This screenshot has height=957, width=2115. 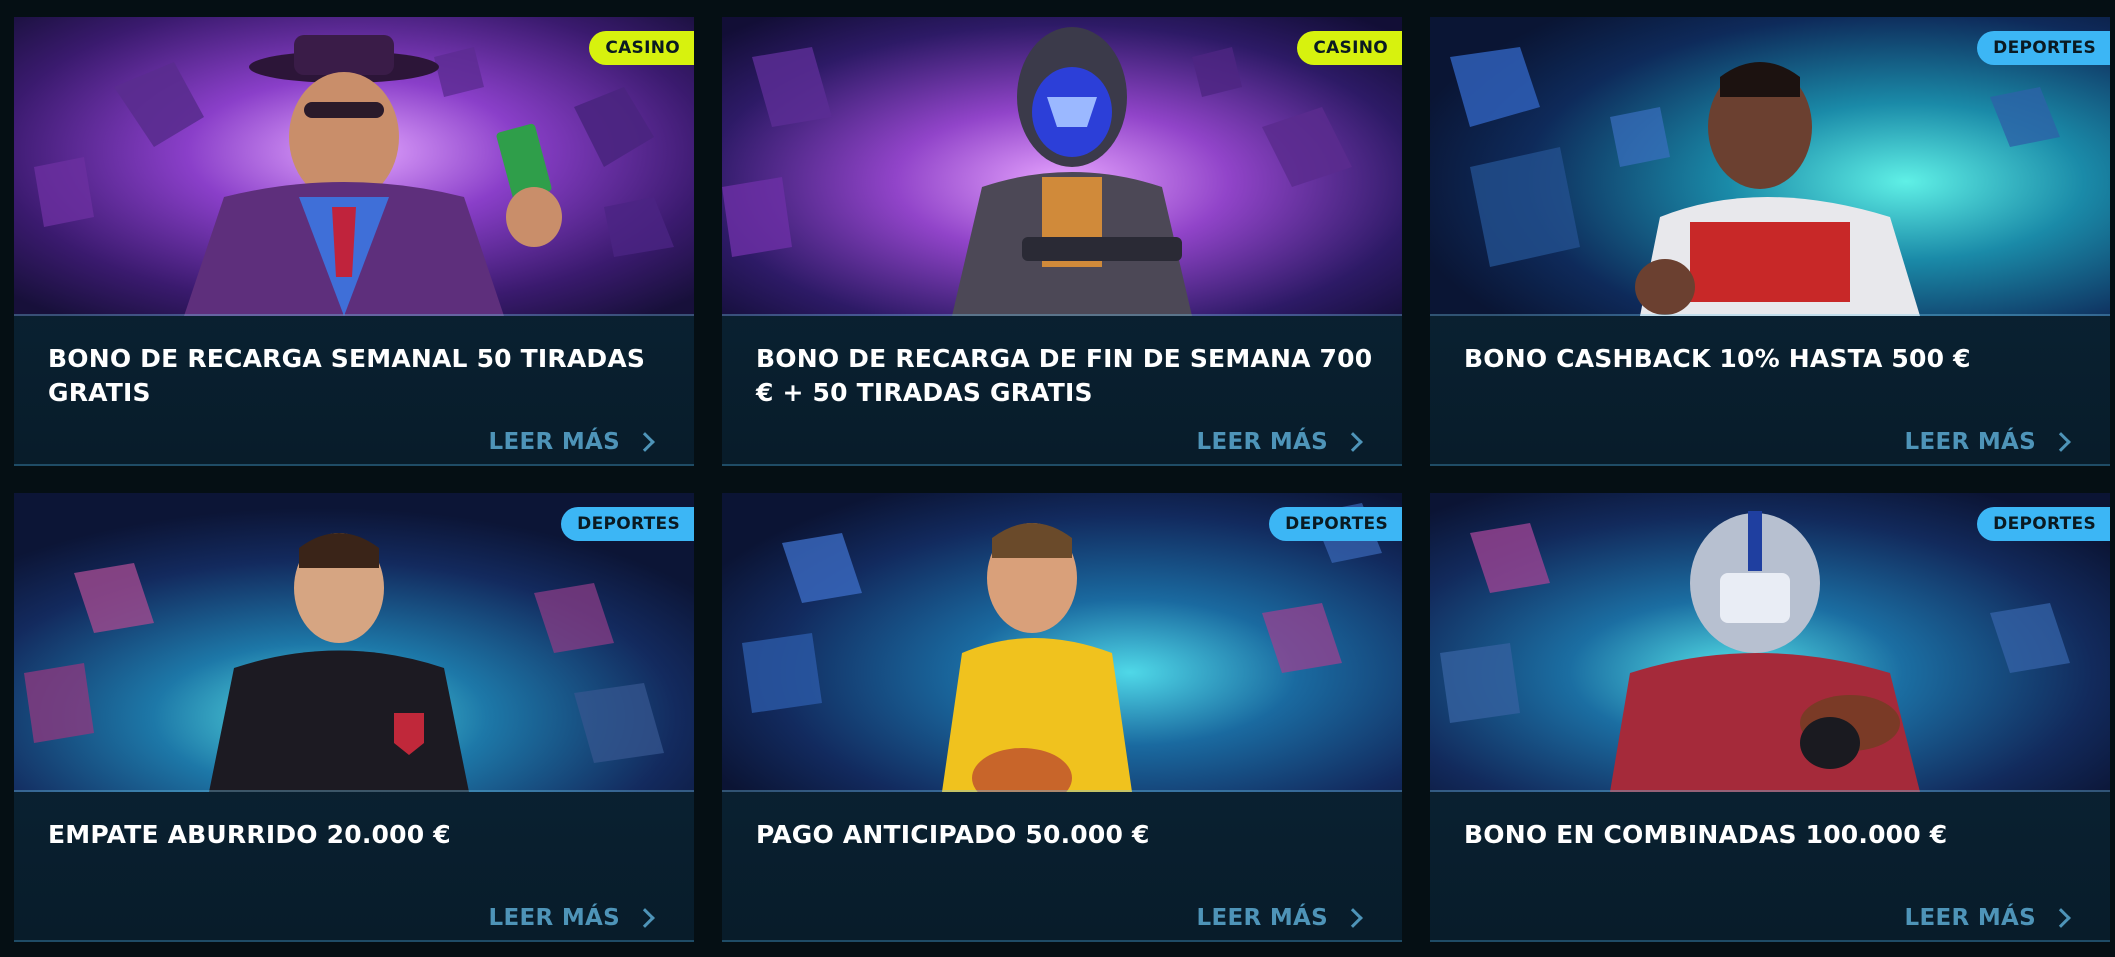 I want to click on promo-title: EMPATE ABURRIDO 20.000 €, so click(x=249, y=834).